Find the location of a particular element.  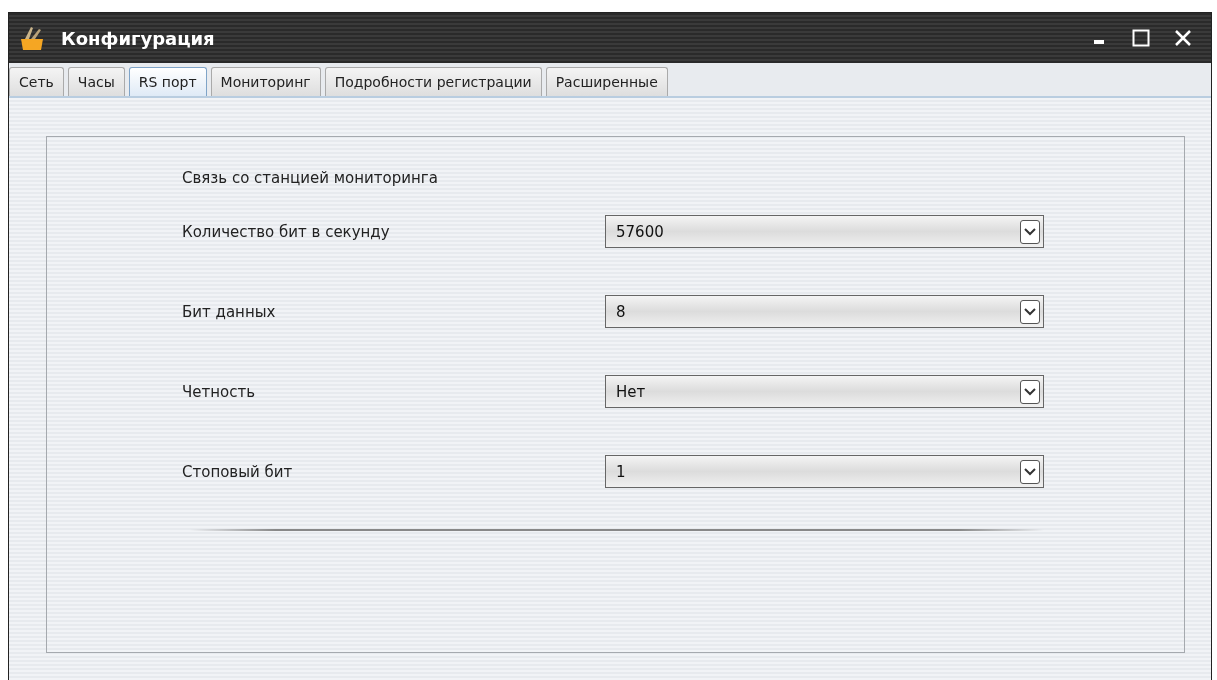

tab: Расширенные is located at coordinates (606, 81).